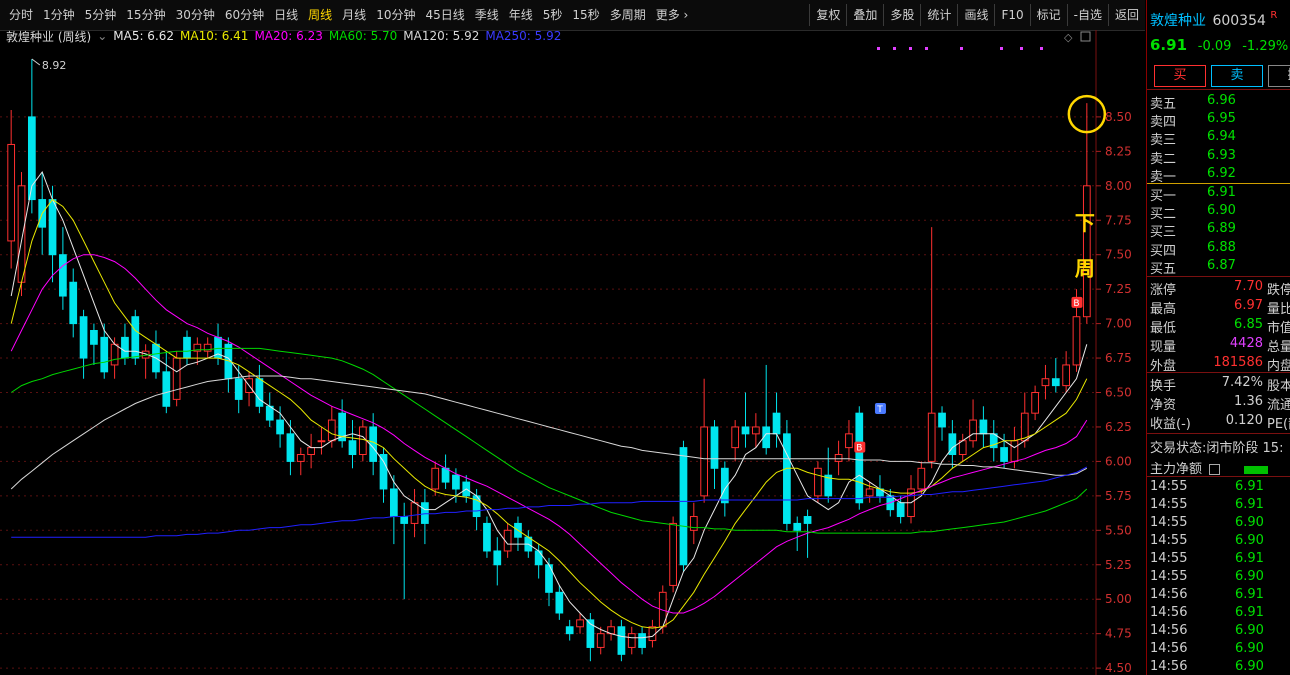 This screenshot has width=1290, height=675. I want to click on period-tab: 更多 ›, so click(672, 15).